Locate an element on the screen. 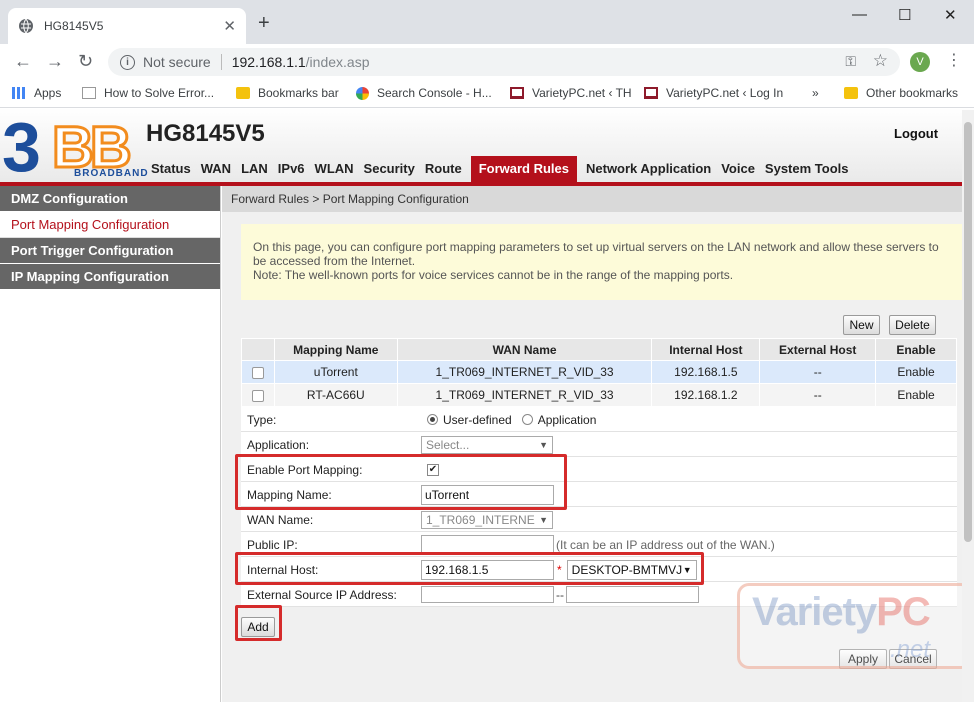 This screenshot has height=702, width=974. more-bookmarks-icon: » is located at coordinates (815, 93).